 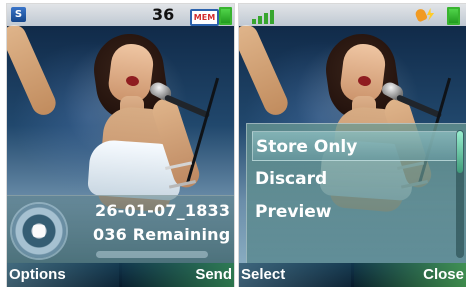 What do you see at coordinates (352, 15) in the screenshot?
I see `status-bar` at bounding box center [352, 15].